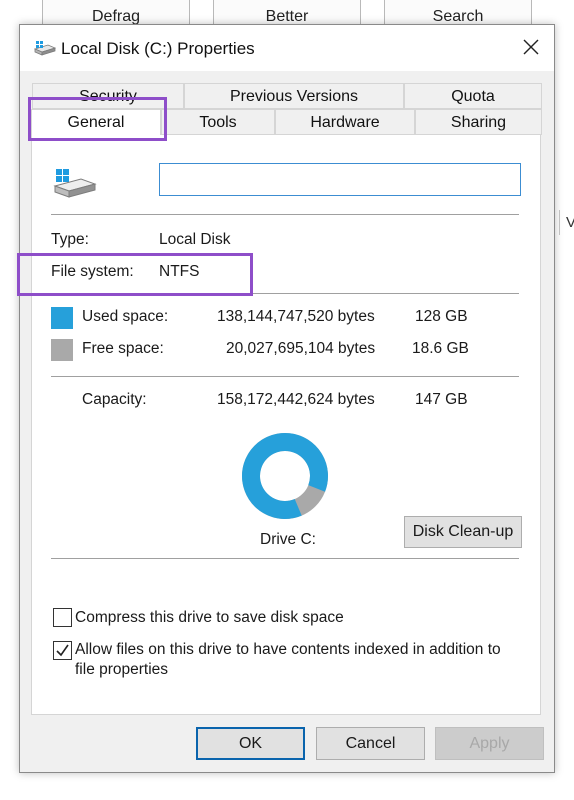 The width and height of the screenshot is (574, 800). I want to click on used-space-label: Used space:, so click(125, 316).